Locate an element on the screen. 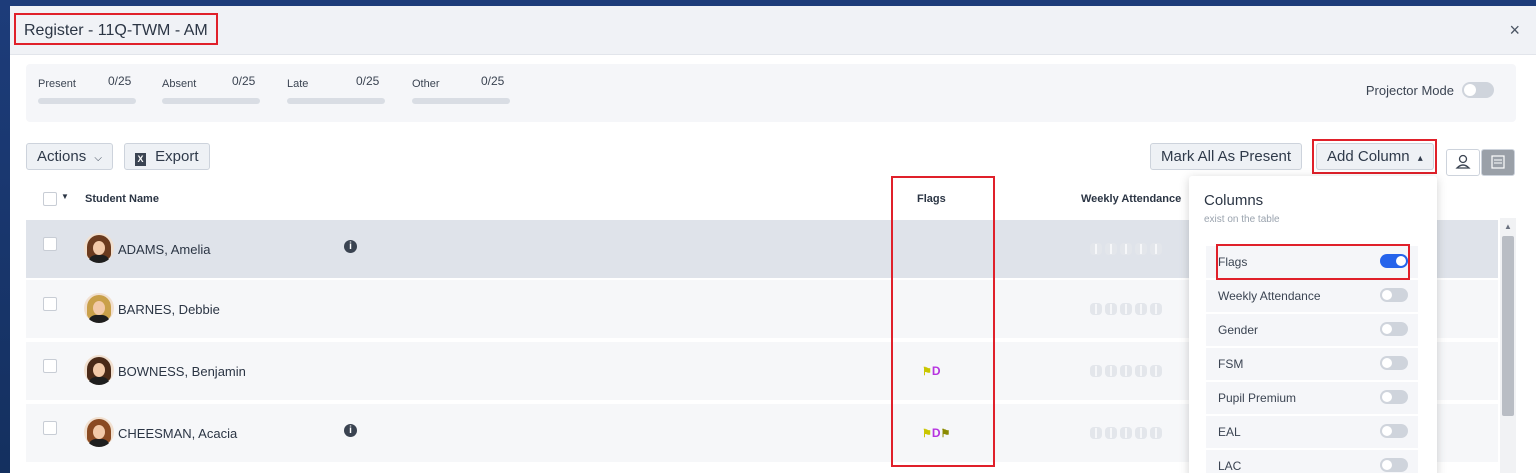  actions-label: Actions is located at coordinates (62, 156).